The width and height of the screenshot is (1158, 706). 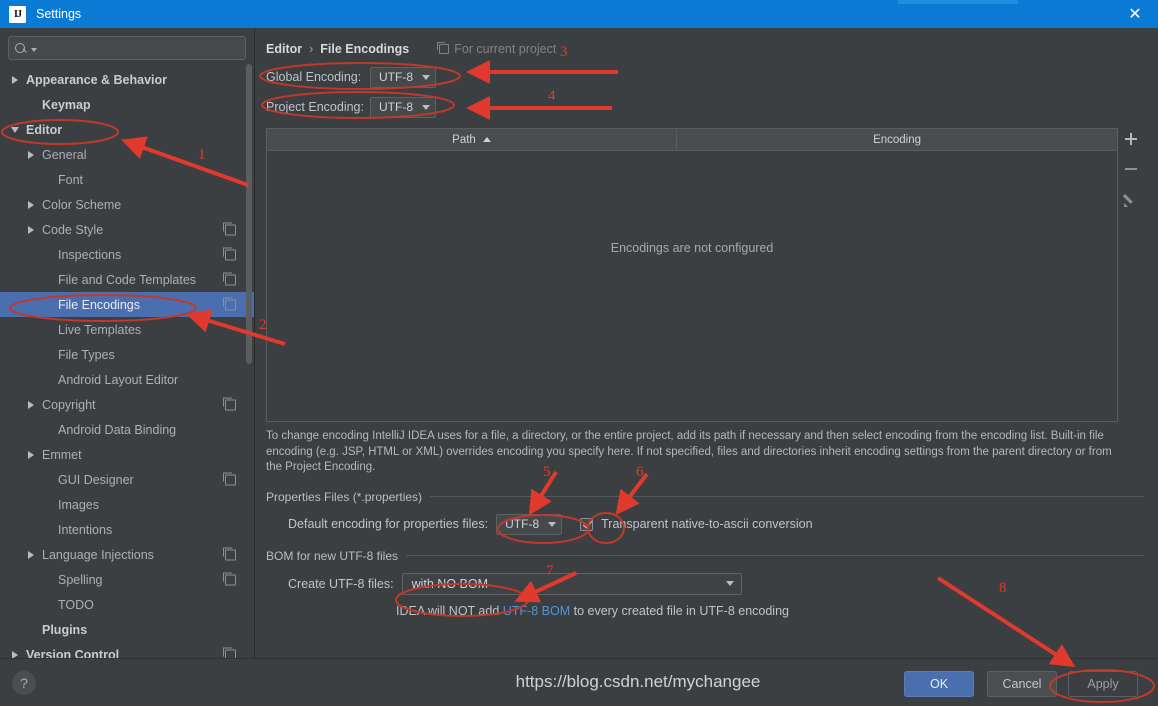 I want to click on sidebar-item-gui-designer: GUI Designer, so click(x=127, y=479).